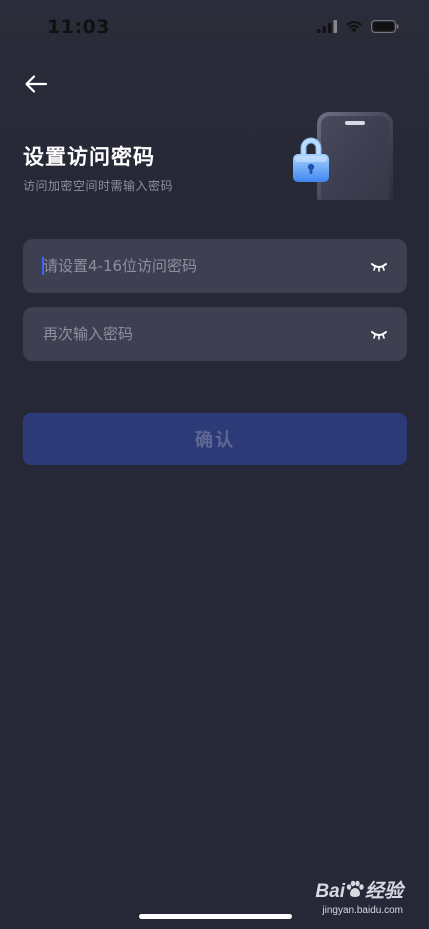 The image size is (429, 929). I want to click on wifi-icon, so click(354, 26).